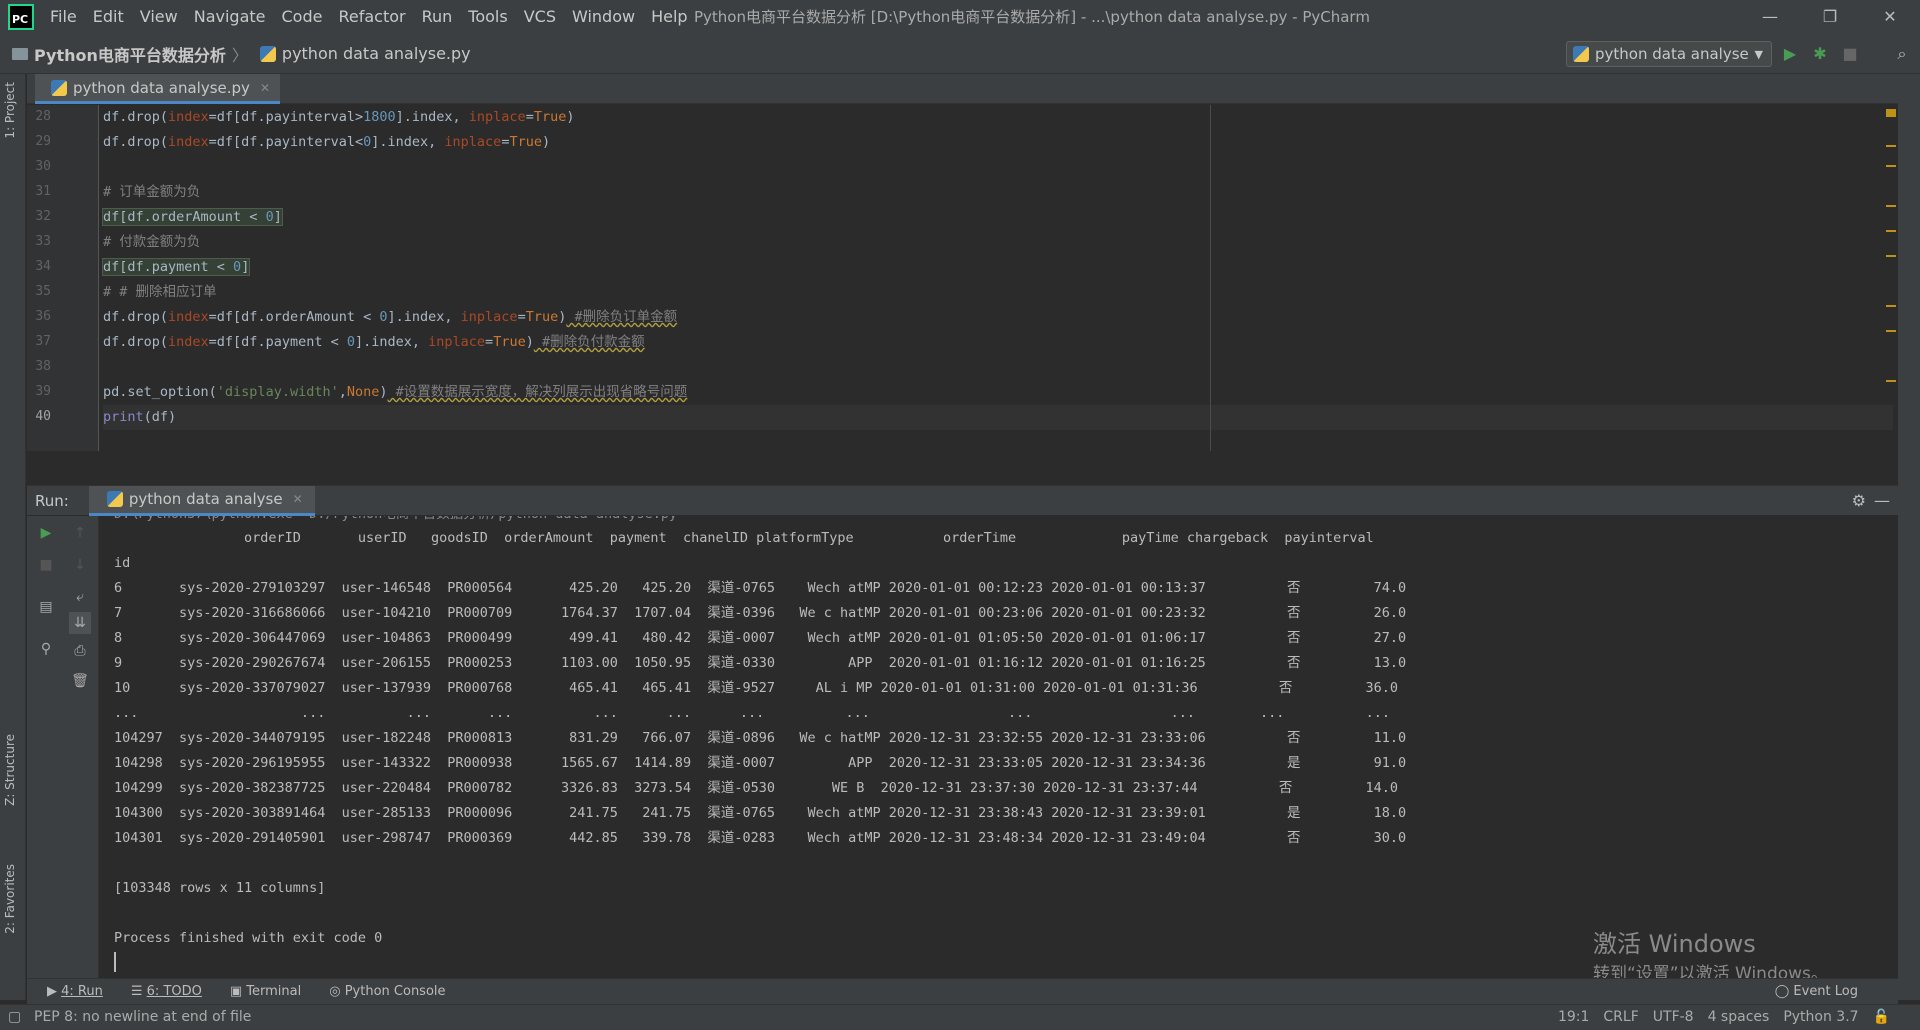 The height and width of the screenshot is (1030, 1920). Describe the element at coordinates (80, 565) in the screenshot. I see `down-arrow-icon: ↓` at that location.